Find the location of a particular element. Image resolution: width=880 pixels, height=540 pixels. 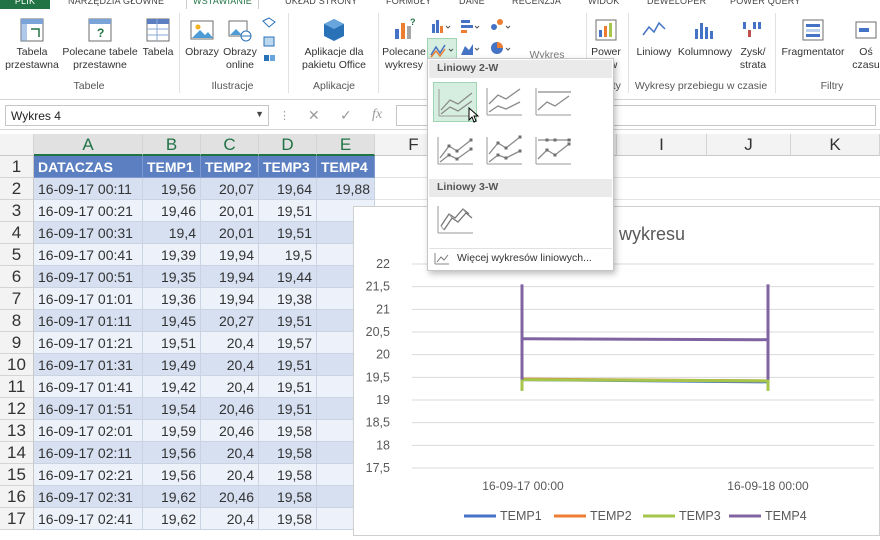

cancel-formula-button: ✕ is located at coordinates (314, 115).